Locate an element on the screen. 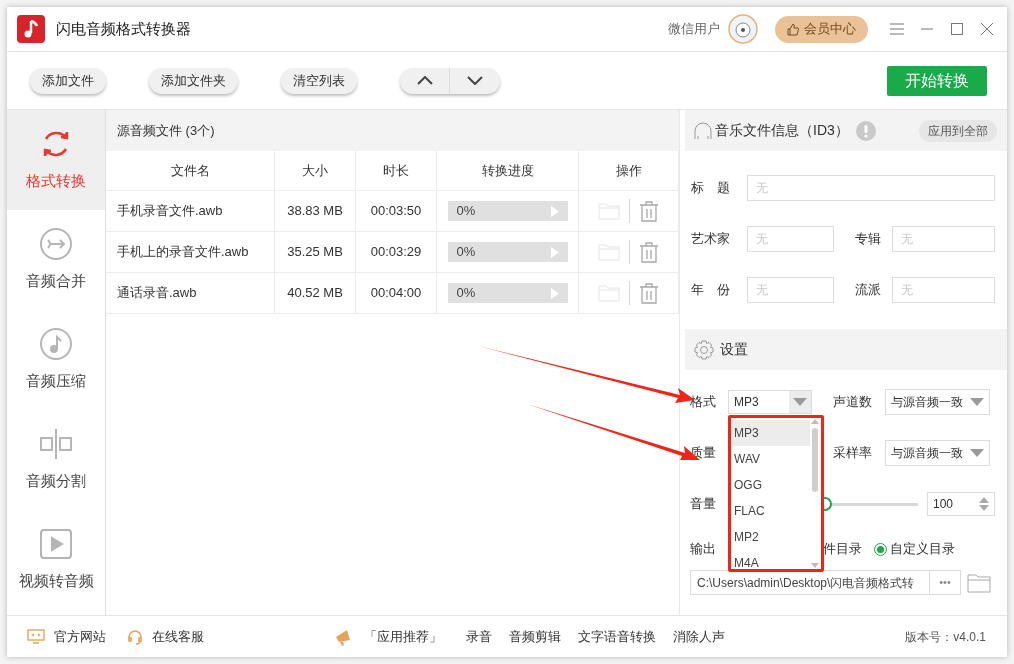  settings-icon is located at coordinates (704, 349).